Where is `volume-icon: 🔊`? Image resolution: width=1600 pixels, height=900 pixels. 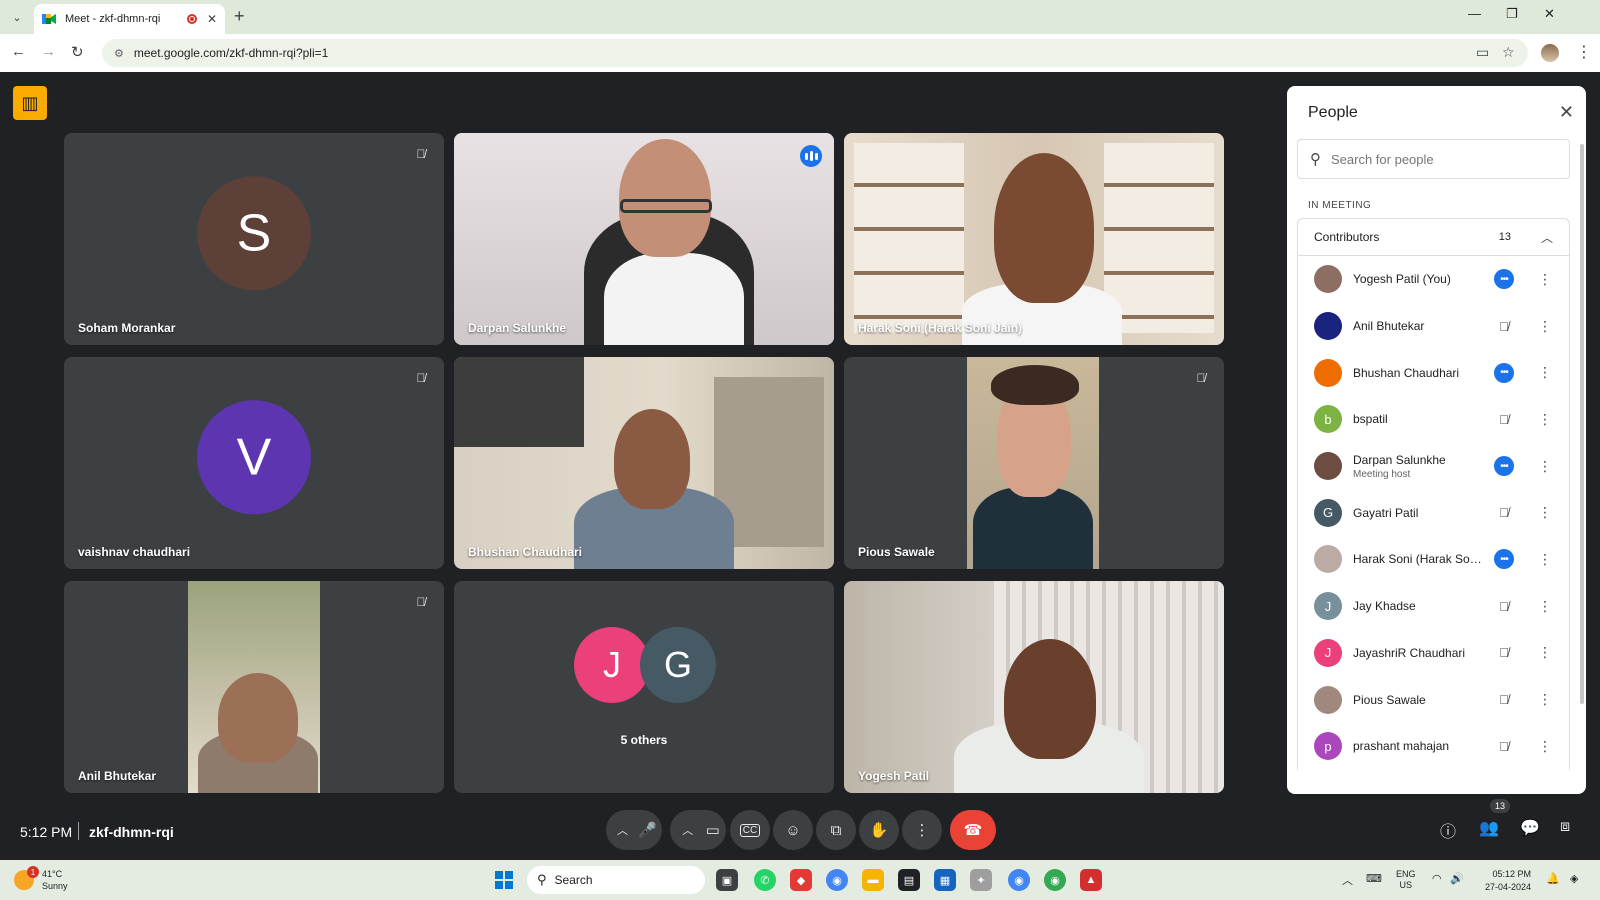 volume-icon: 🔊 is located at coordinates (1457, 878).